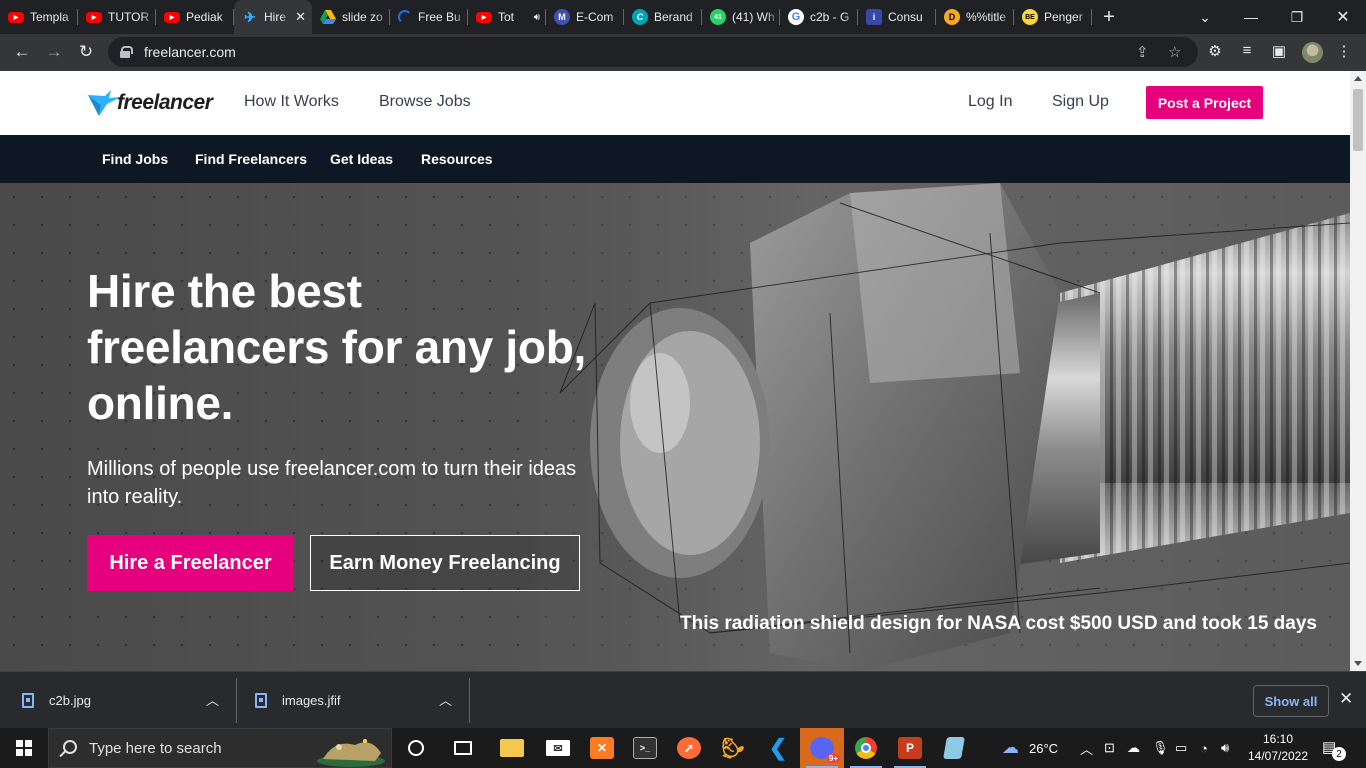  Describe the element at coordinates (718, 17) in the screenshot. I see `whatsapp-icon: 41` at that location.